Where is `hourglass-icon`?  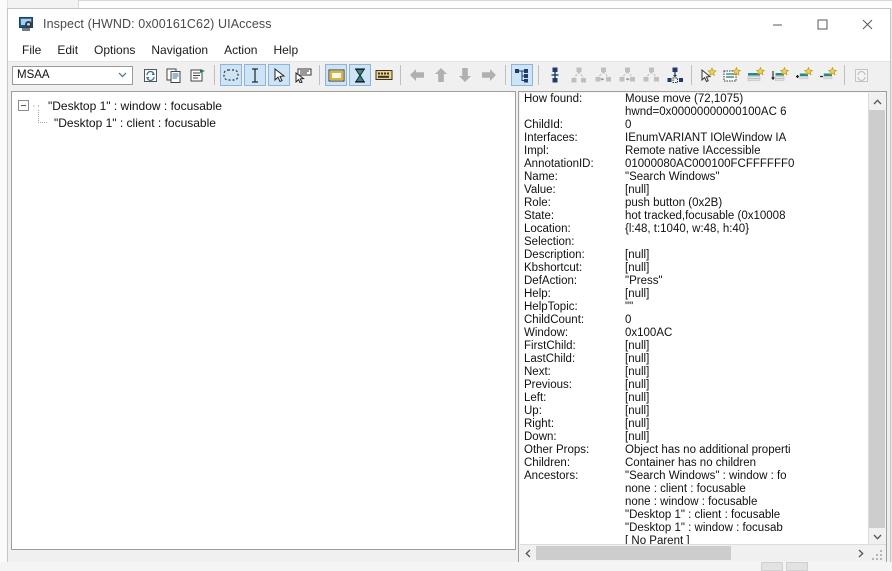
hourglass-icon is located at coordinates (360, 75).